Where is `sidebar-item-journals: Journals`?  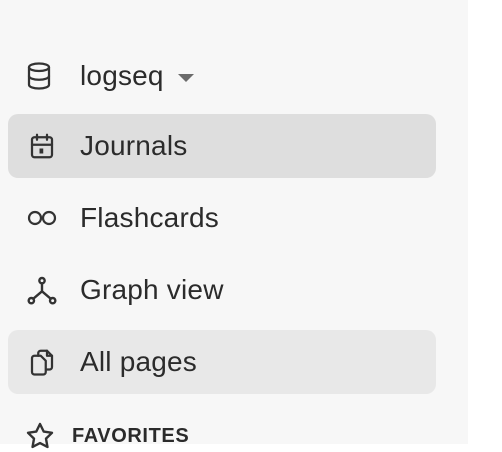
sidebar-item-journals: Journals is located at coordinates (222, 146).